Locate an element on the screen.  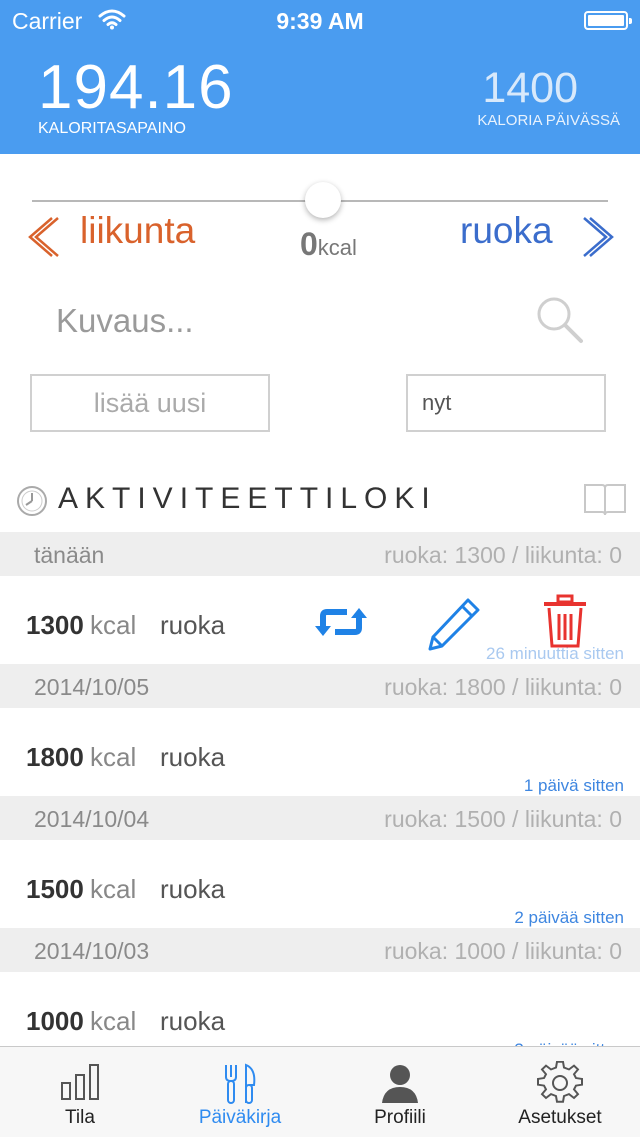
log-entry: 1500 kcal ruoka 2 päivää sitten is located at coordinates (320, 884).